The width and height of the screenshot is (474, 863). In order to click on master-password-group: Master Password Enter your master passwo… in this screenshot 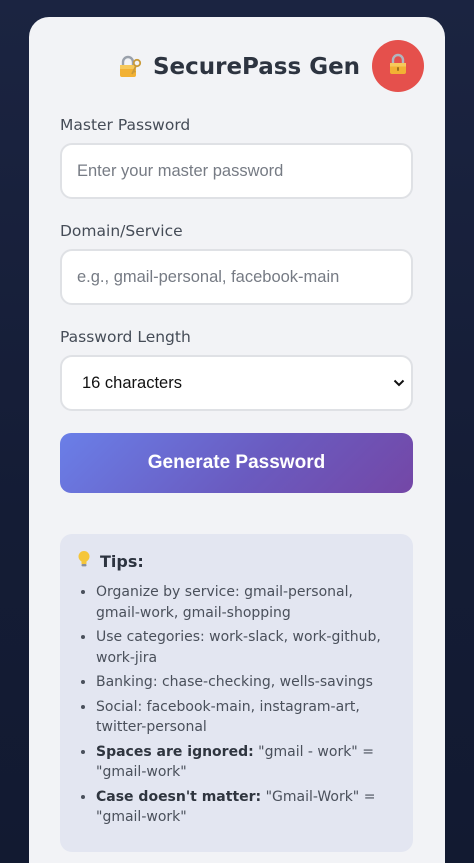, I will do `click(236, 157)`.